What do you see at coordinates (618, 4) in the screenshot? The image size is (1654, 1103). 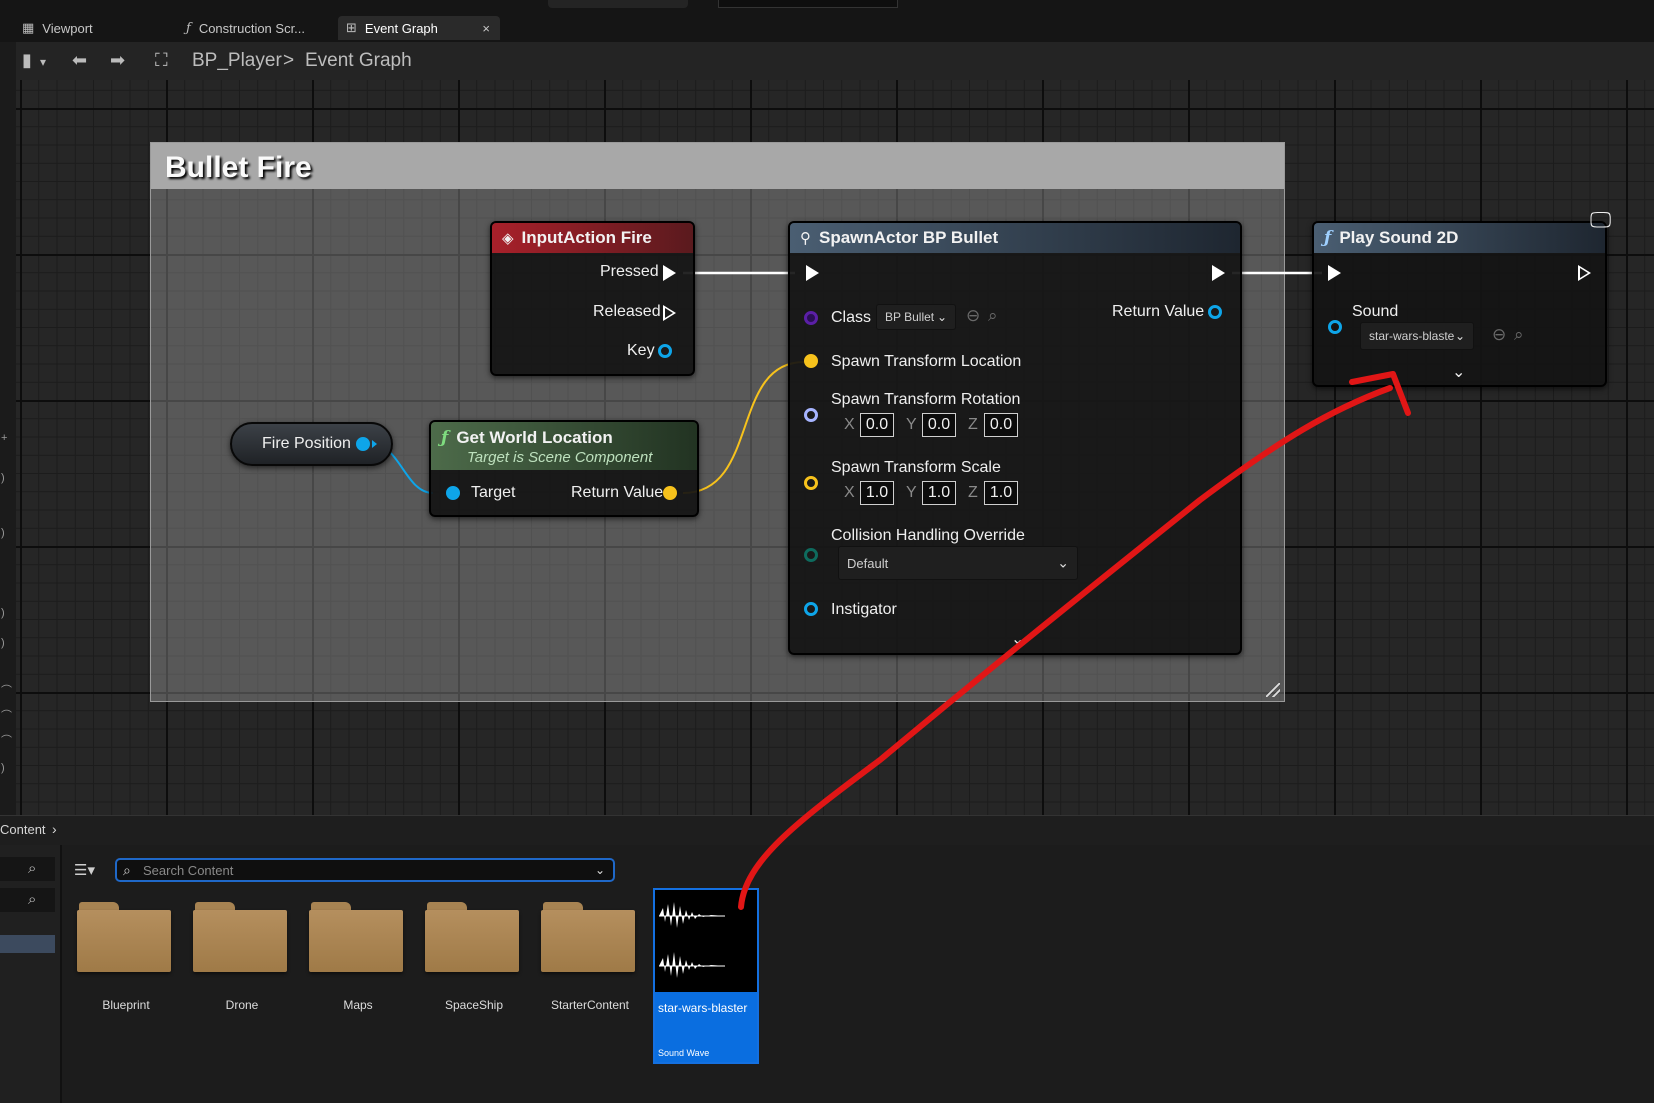 I see `top-dropdown` at bounding box center [618, 4].